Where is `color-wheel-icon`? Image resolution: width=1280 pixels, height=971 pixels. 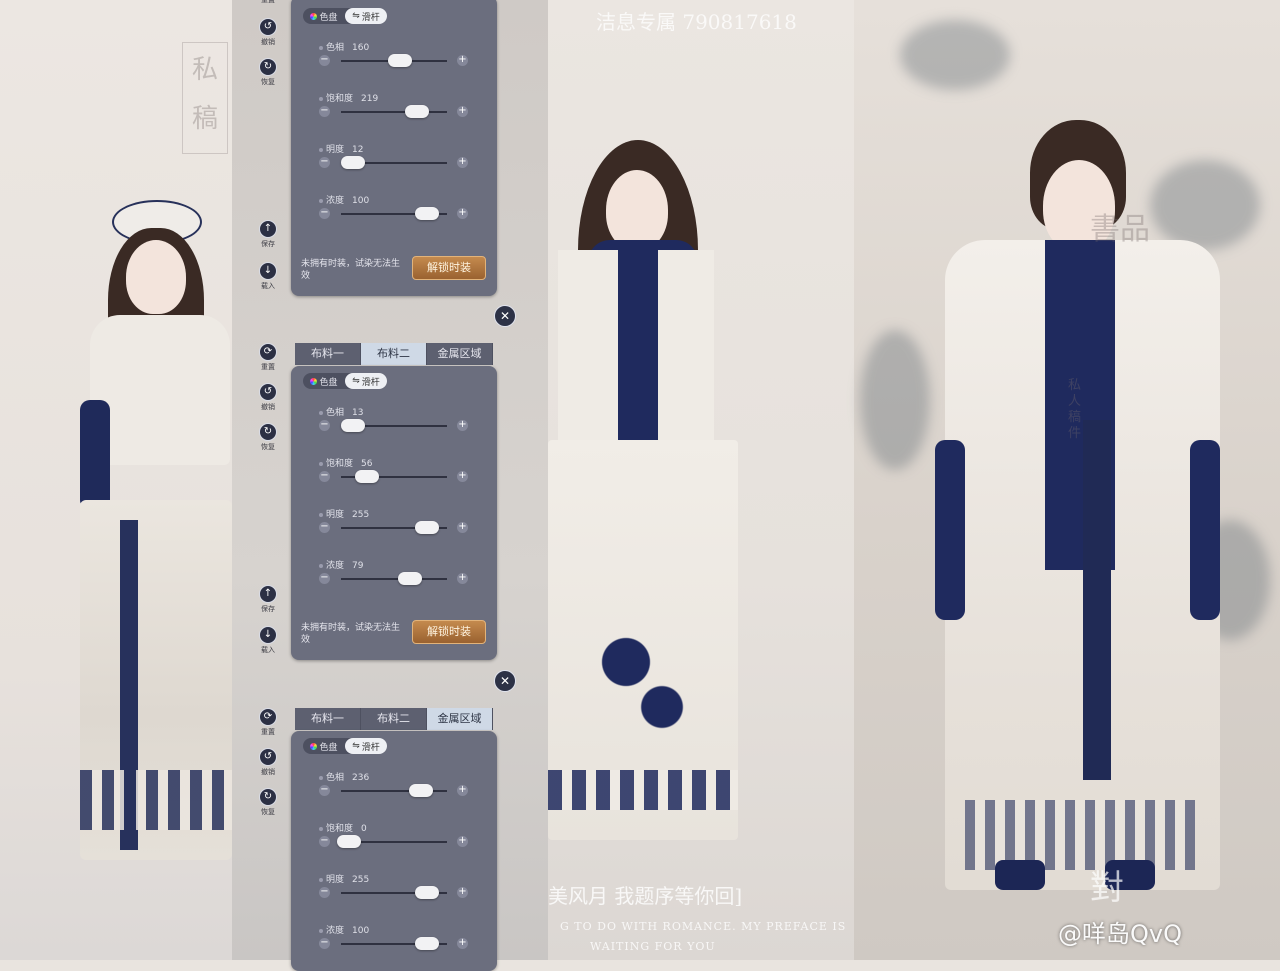 color-wheel-icon is located at coordinates (314, 16).